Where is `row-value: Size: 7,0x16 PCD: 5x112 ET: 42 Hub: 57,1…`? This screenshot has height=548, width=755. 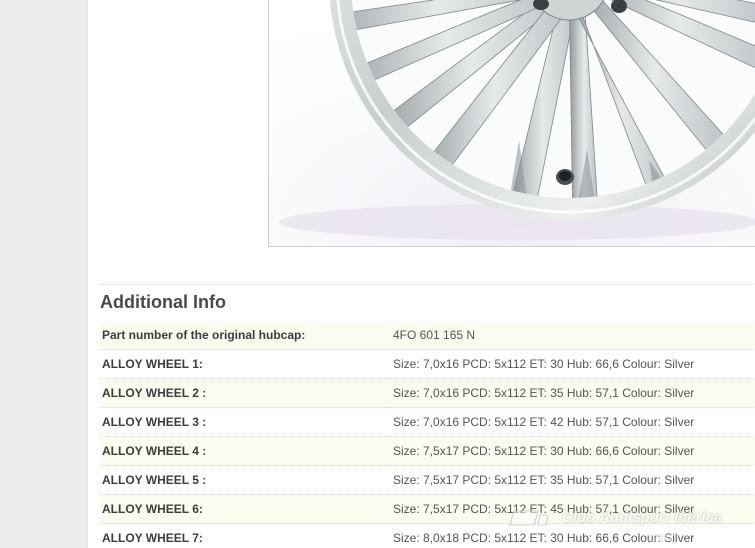
row-value: Size: 7,0x16 PCD: 5x112 ET: 42 Hub: 57,1… is located at coordinates (573, 422).